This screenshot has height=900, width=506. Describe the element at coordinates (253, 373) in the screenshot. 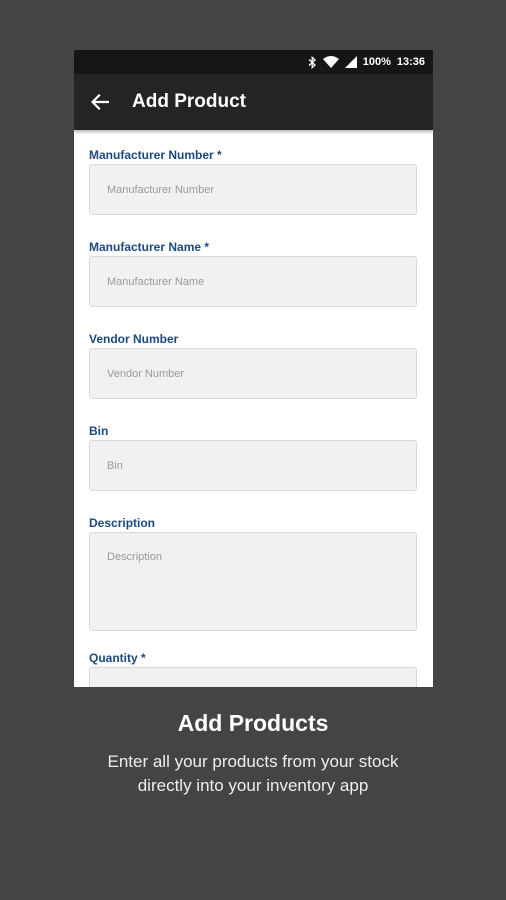

I see `vendor-number-input: Vendor Number` at that location.